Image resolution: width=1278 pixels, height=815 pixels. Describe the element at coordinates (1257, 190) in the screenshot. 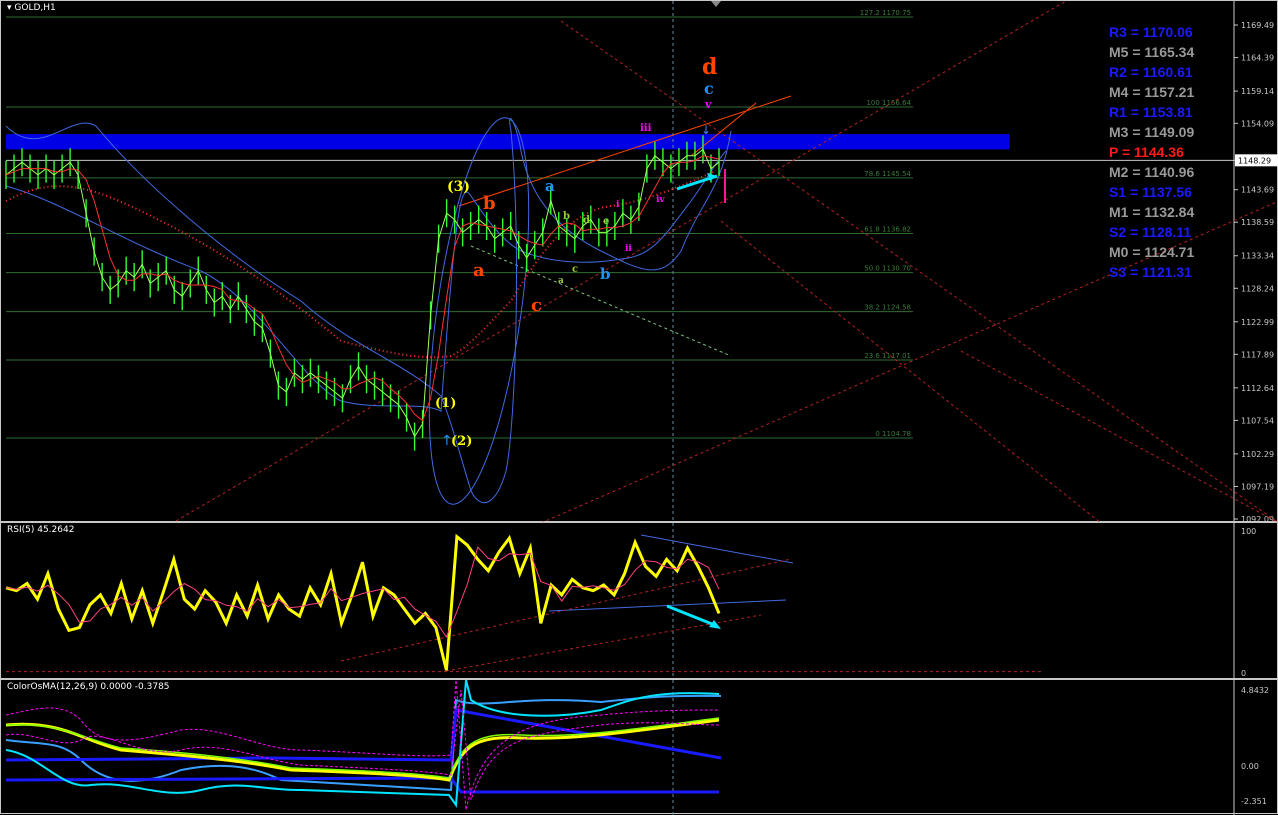

I see `price-tick-label: 1143.69` at that location.